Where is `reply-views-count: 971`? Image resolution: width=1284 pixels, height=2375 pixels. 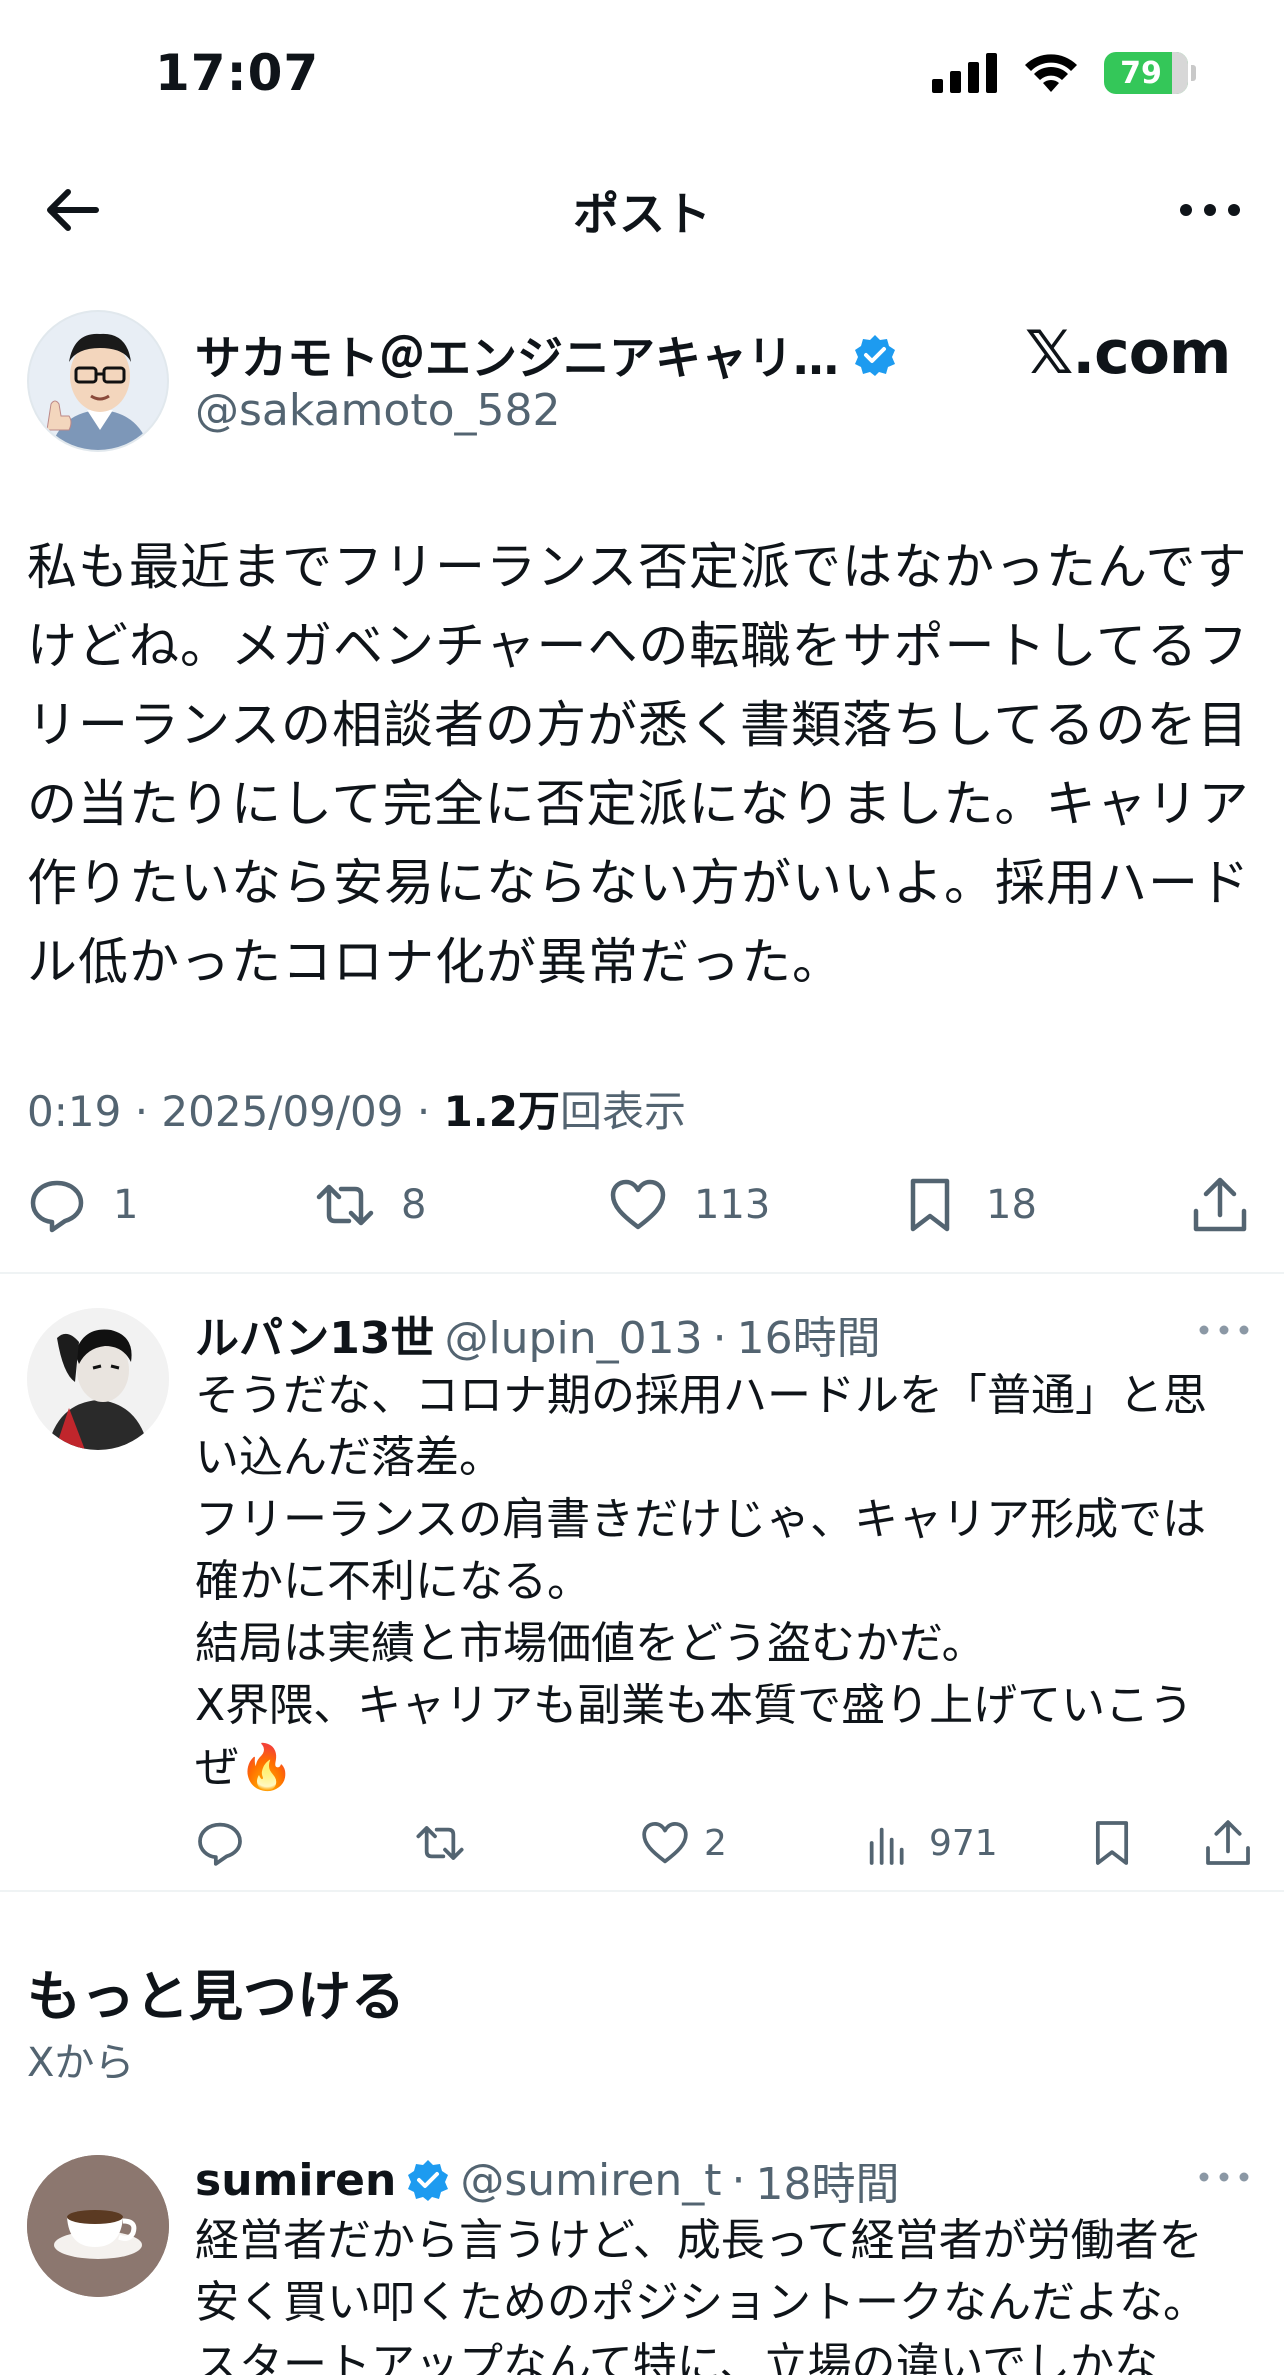 reply-views-count: 971 is located at coordinates (963, 1843).